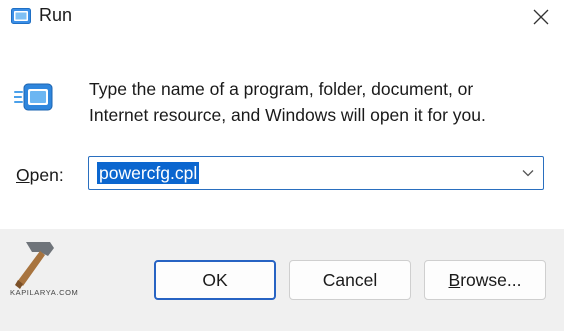 This screenshot has width=564, height=331. Describe the element at coordinates (56, 15) in the screenshot. I see `window-title: Run` at that location.